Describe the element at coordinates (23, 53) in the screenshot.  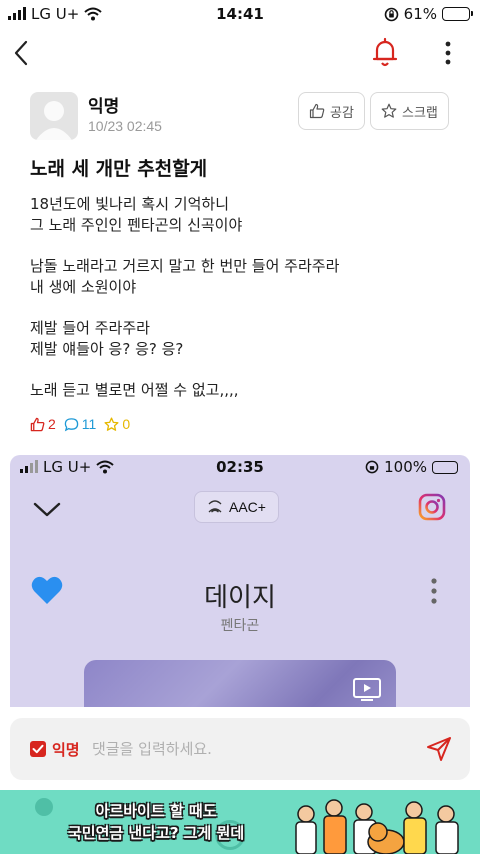
I see `back-chevron-icon` at that location.